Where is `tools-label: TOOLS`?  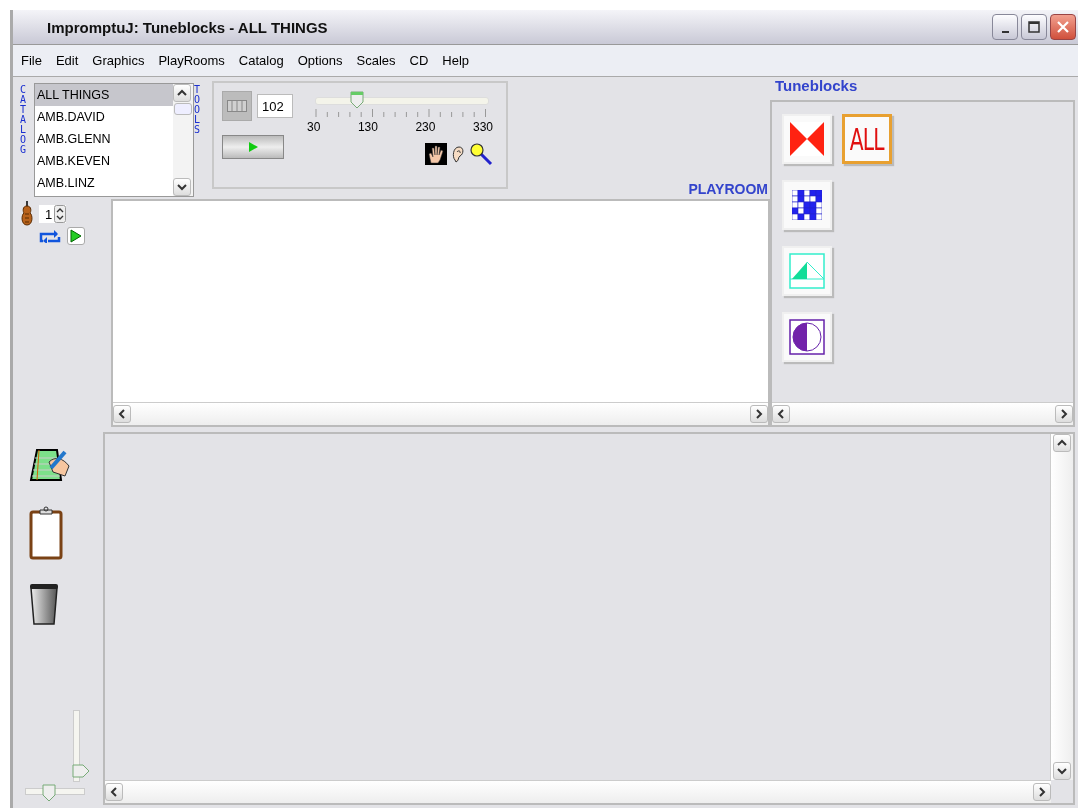
tools-label: TOOLS is located at coordinates (198, 110).